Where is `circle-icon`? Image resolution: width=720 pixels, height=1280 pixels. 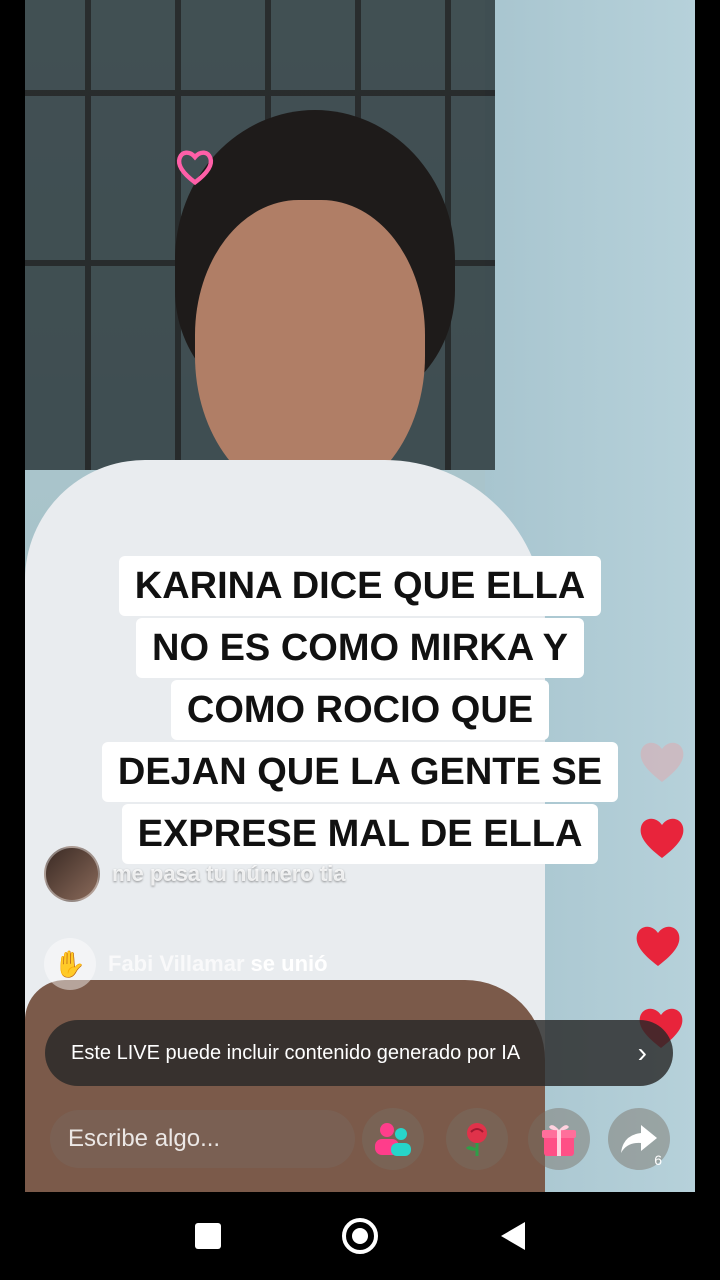
circle-icon is located at coordinates (360, 1236).